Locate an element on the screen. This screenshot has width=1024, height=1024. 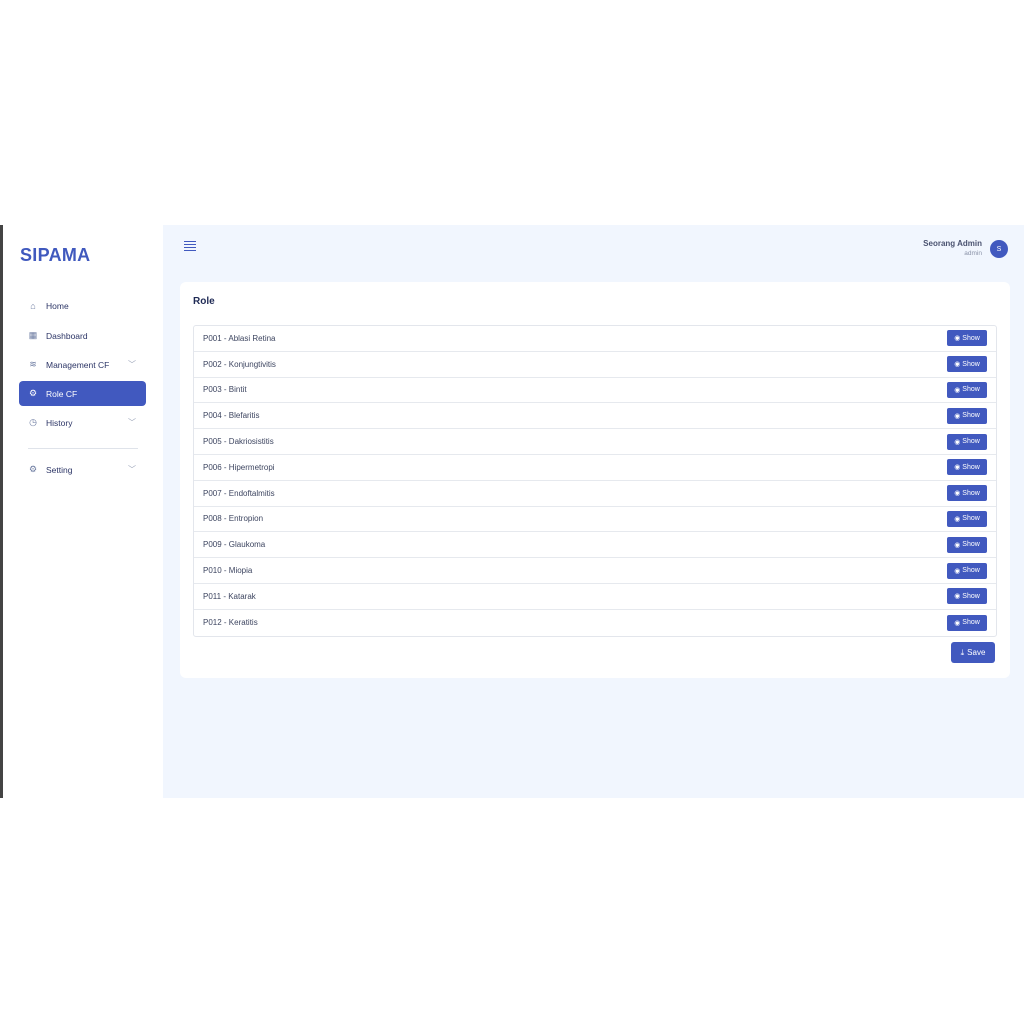
user-name: Seorang Admin is located at coordinates (952, 243).